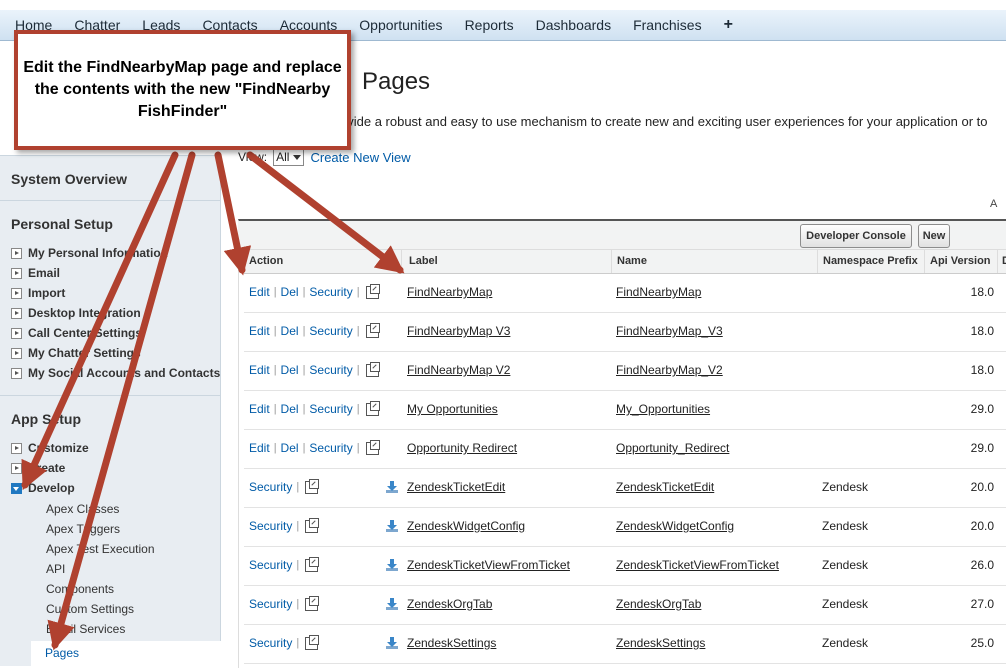 The image size is (1006, 668). I want to click on tab-franchises: Franchises, so click(667, 25).